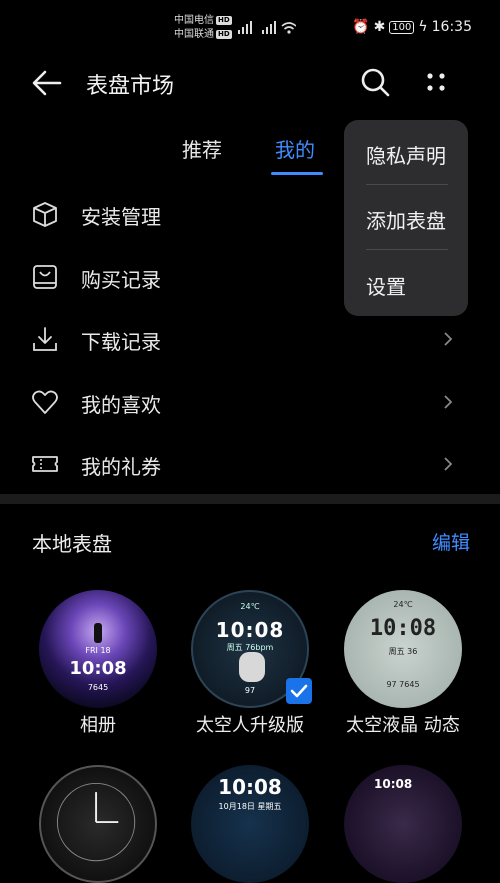 The width and height of the screenshot is (500, 883). What do you see at coordinates (45, 276) in the screenshot?
I see `purchase-icon` at bounding box center [45, 276].